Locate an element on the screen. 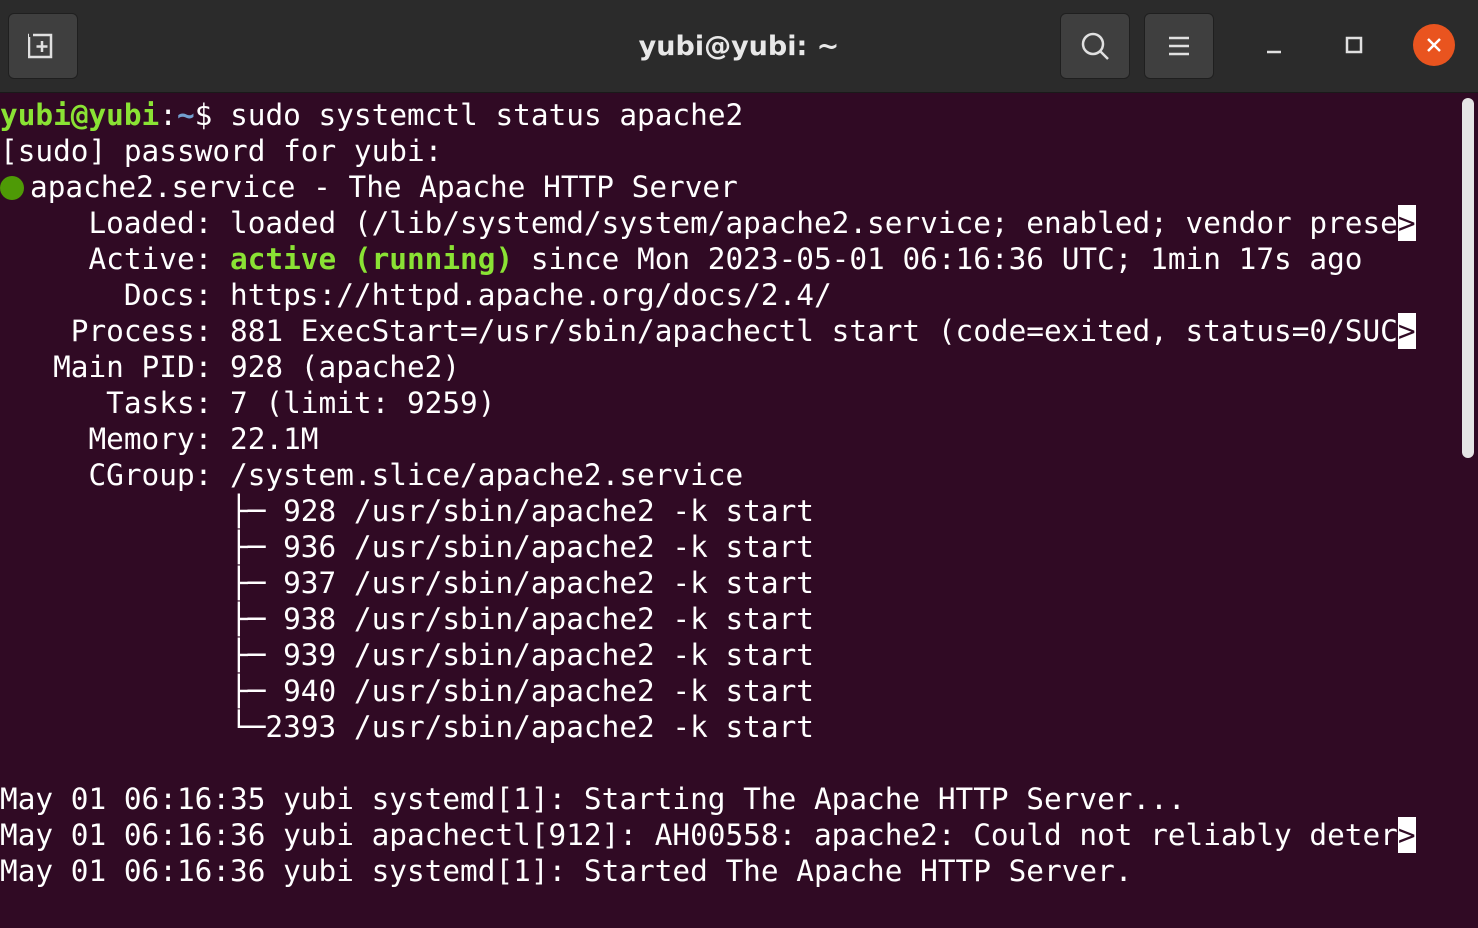  loaded-label: Loaded: is located at coordinates (115, 223).